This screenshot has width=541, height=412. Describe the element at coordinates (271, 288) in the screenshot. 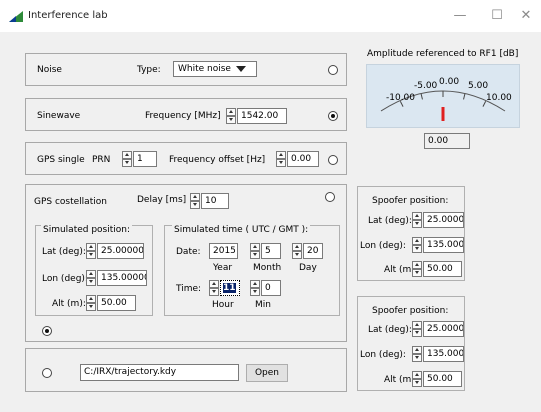

I see `min-input: 0` at that location.